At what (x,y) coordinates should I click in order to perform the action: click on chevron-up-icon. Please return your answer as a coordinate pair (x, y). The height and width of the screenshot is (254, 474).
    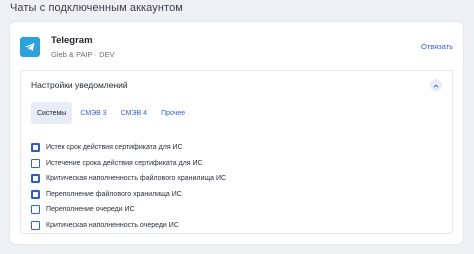
    Looking at the image, I should click on (436, 85).